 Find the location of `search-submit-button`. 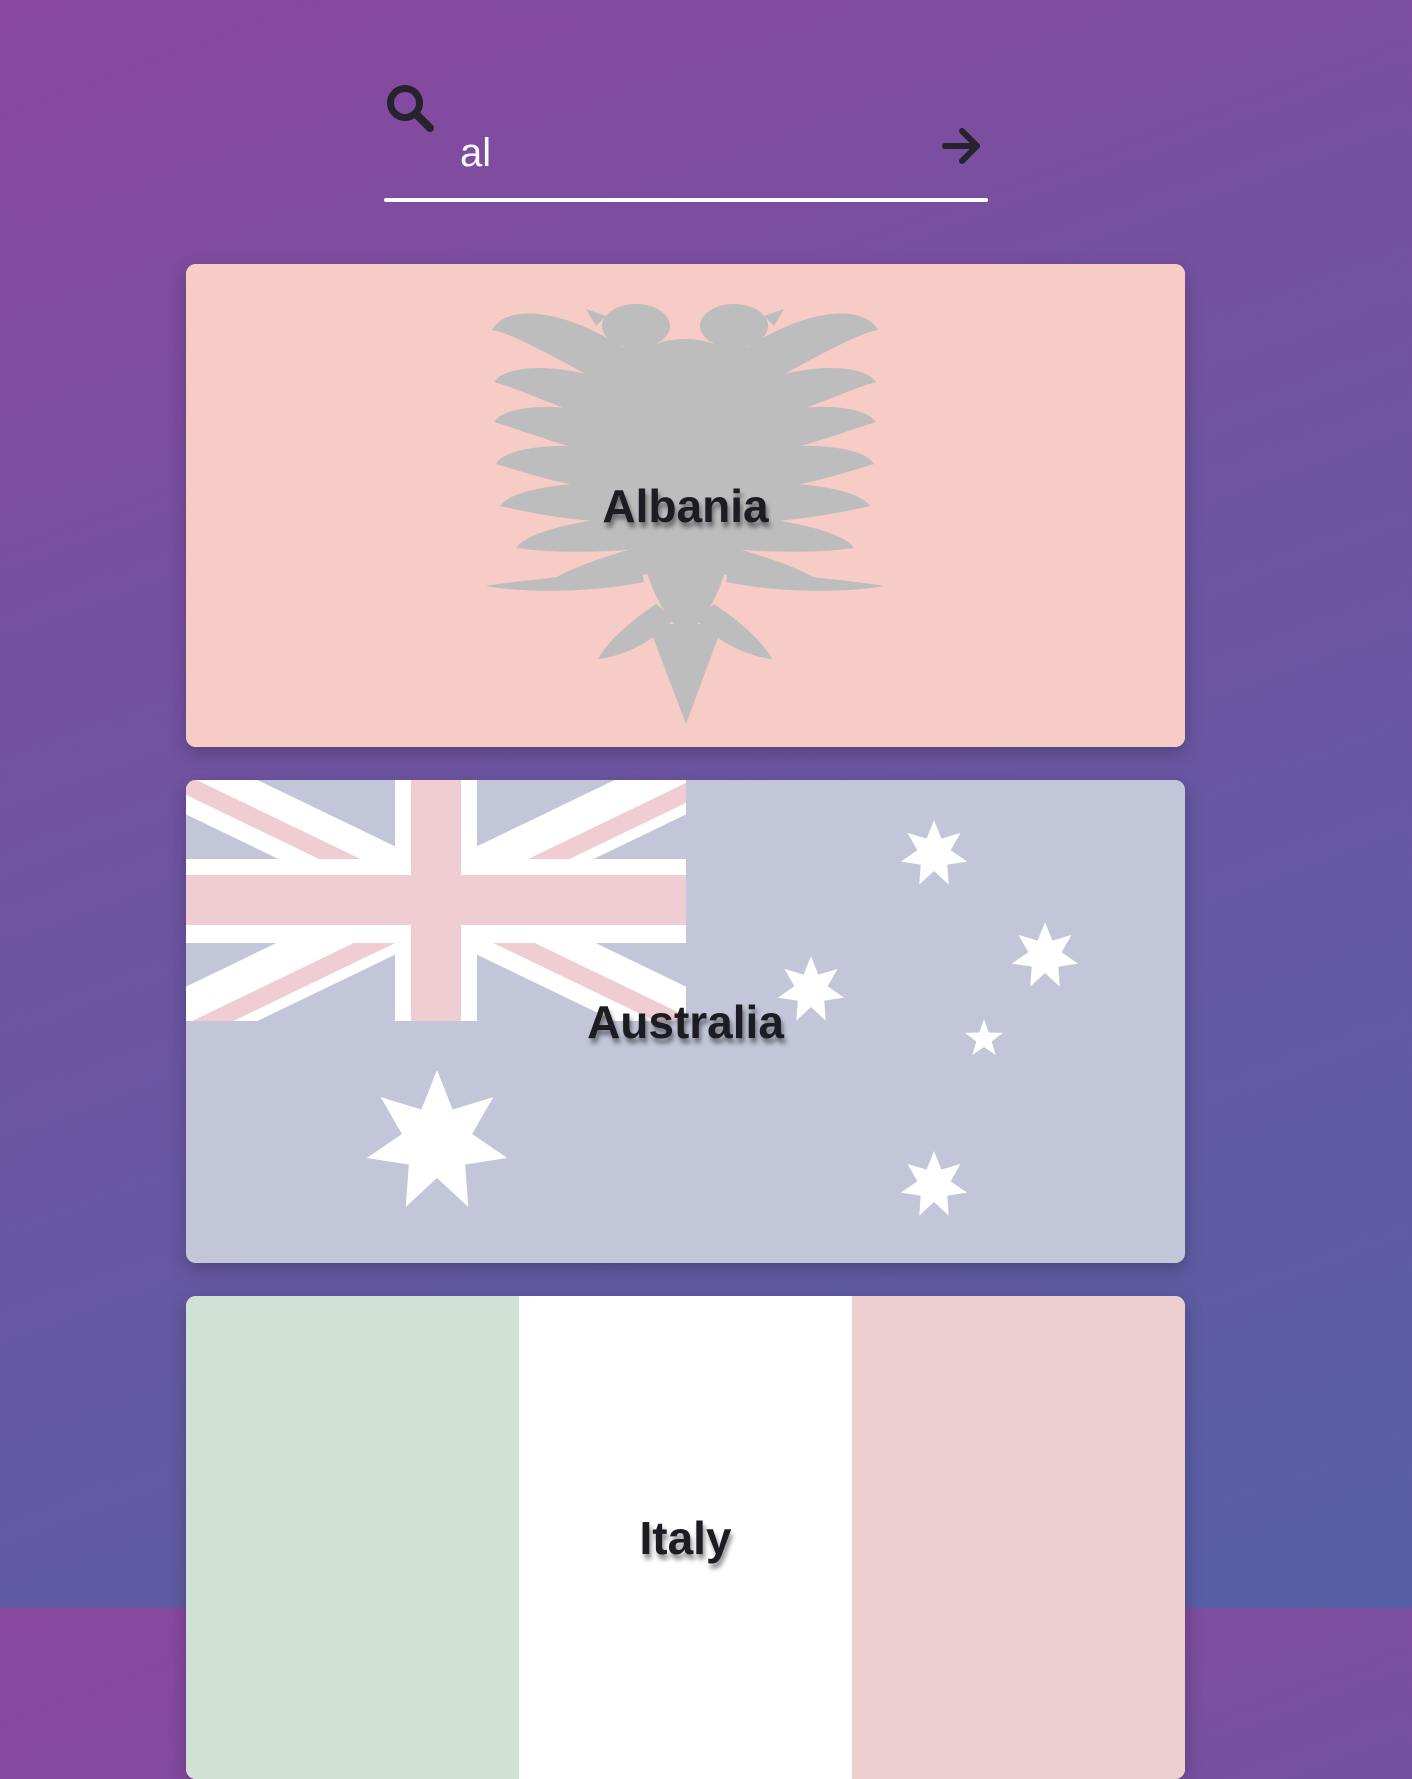

search-submit-button is located at coordinates (962, 146).